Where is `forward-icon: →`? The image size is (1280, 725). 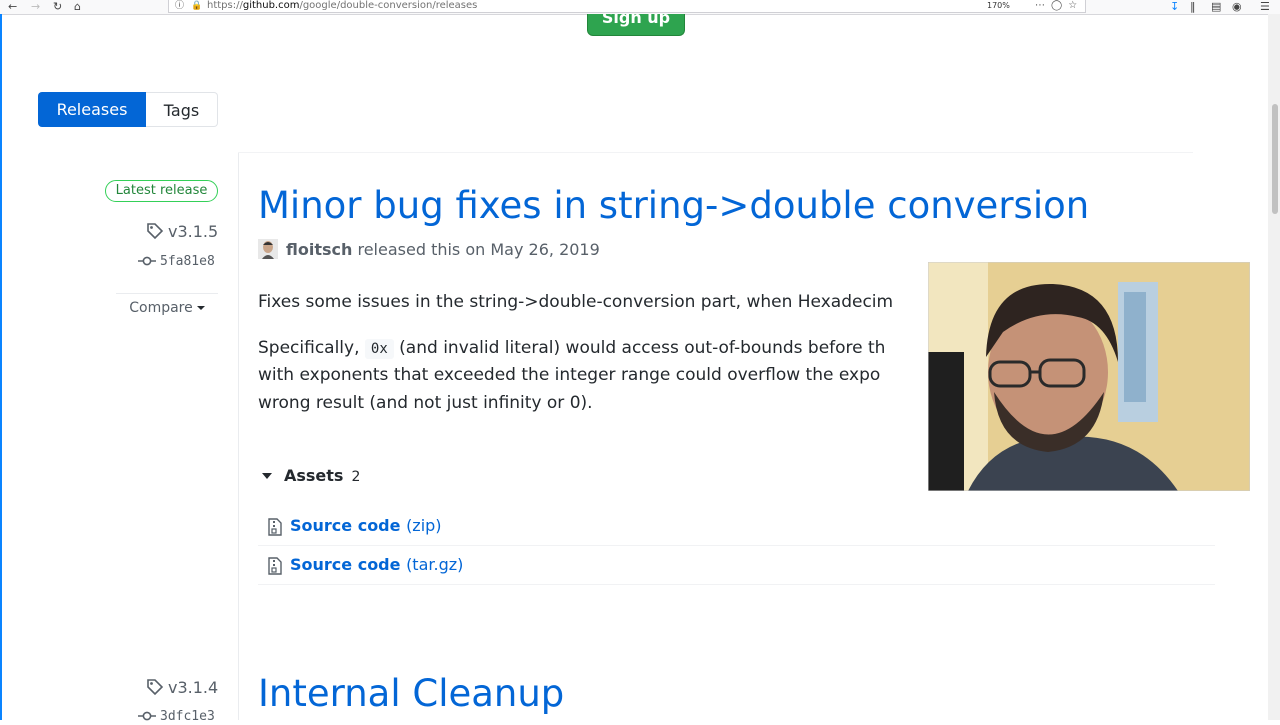
forward-icon: → is located at coordinates (35, 6).